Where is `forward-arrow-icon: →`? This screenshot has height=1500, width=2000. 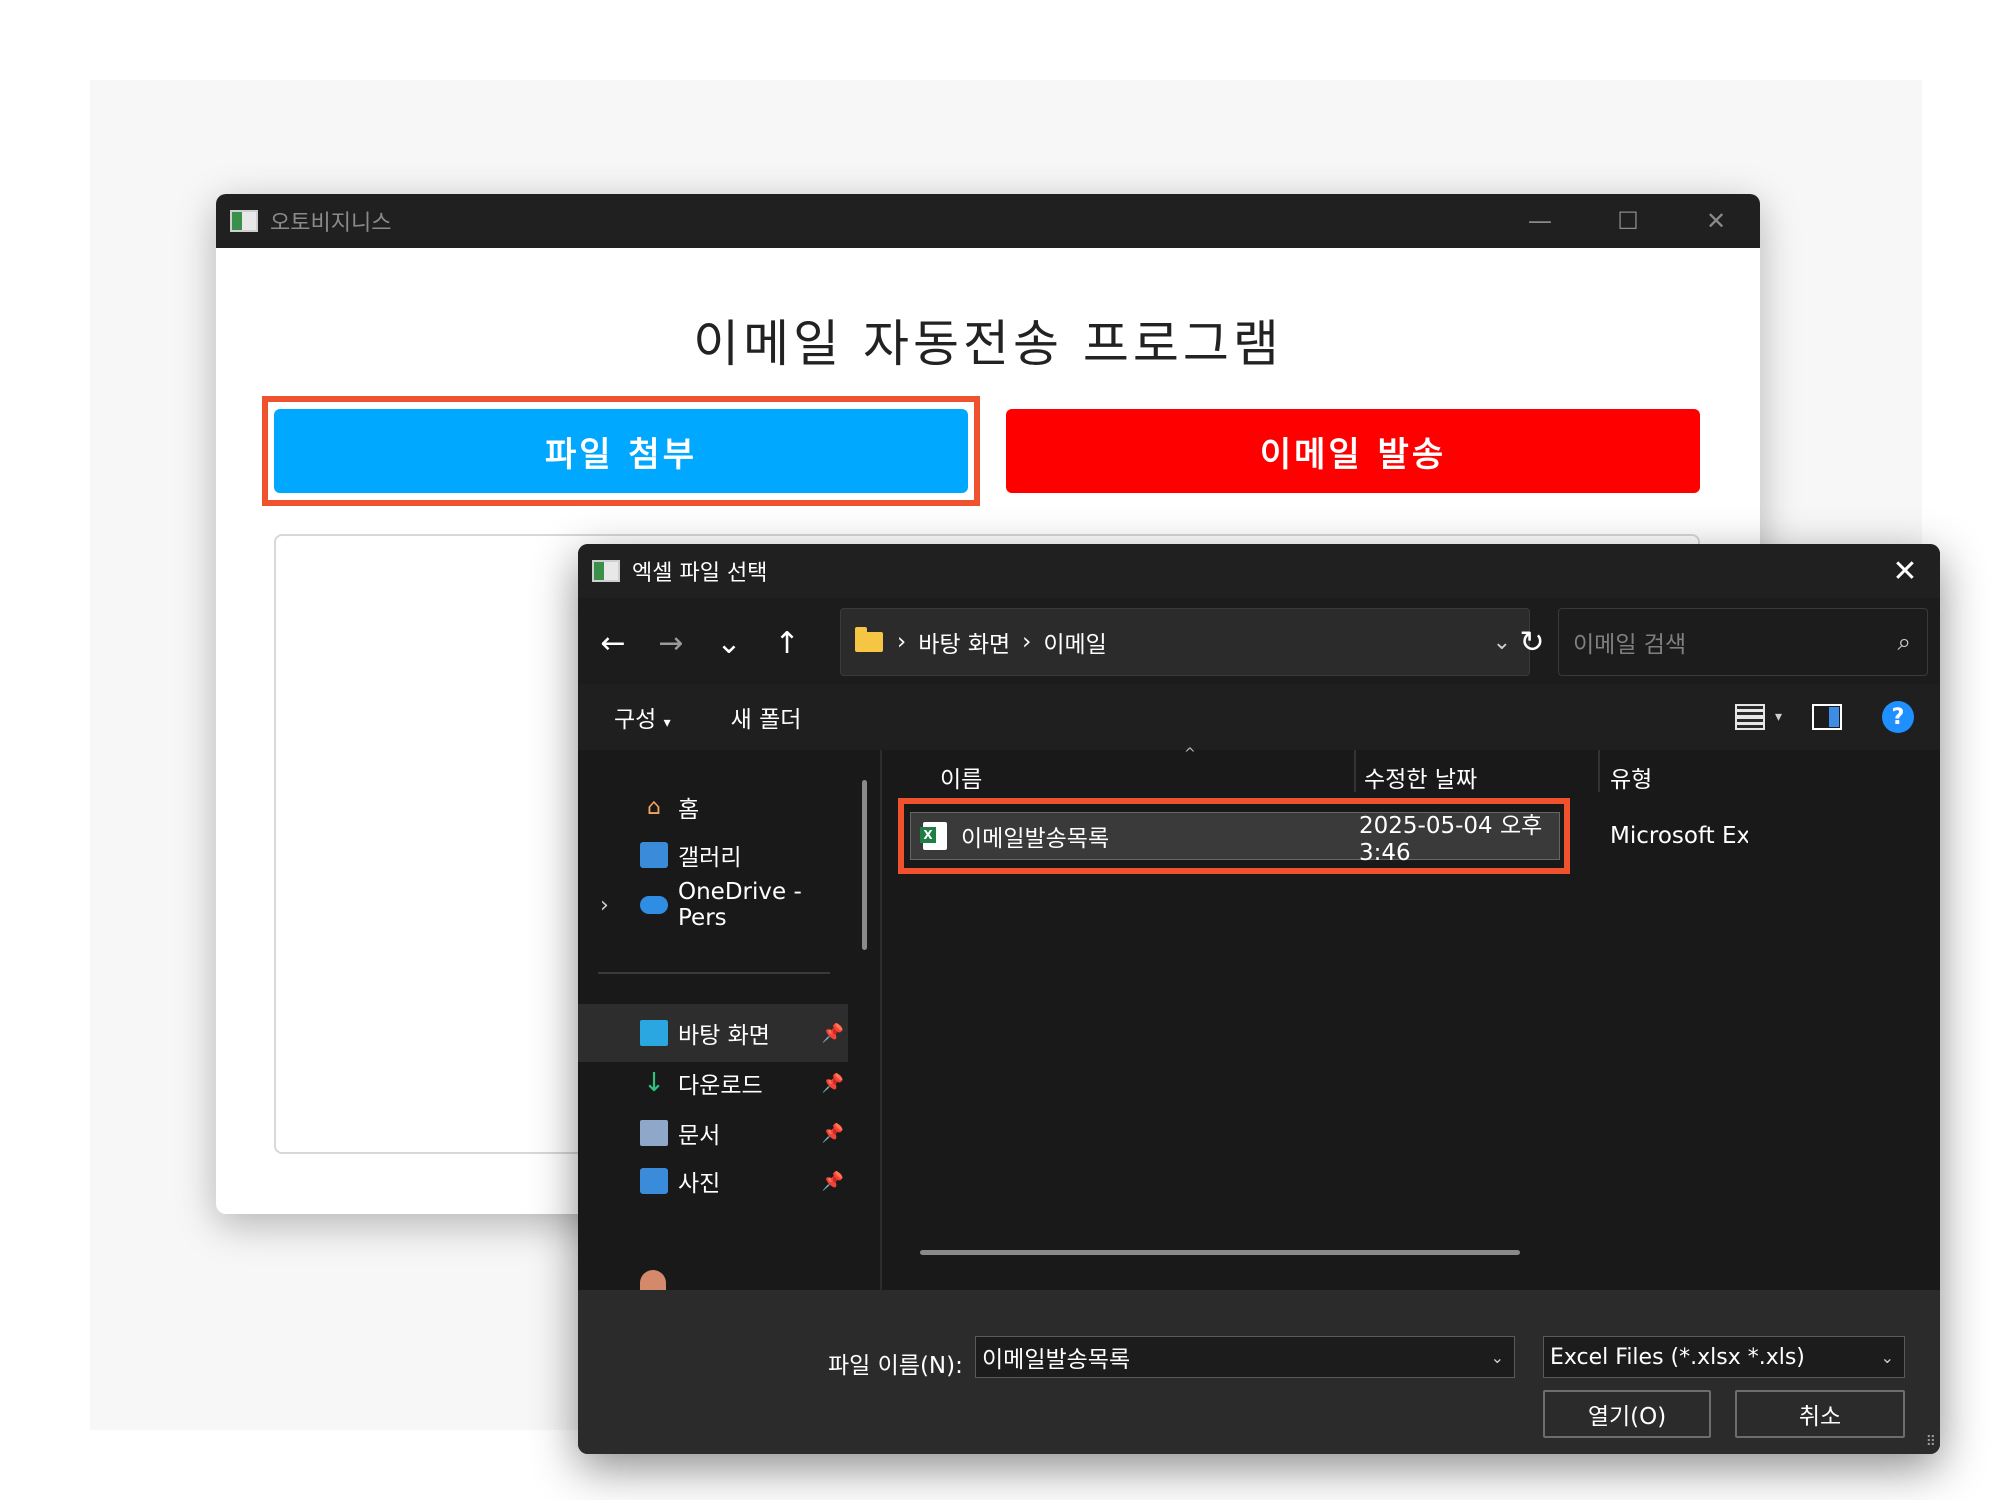
forward-arrow-icon: → is located at coordinates (671, 643).